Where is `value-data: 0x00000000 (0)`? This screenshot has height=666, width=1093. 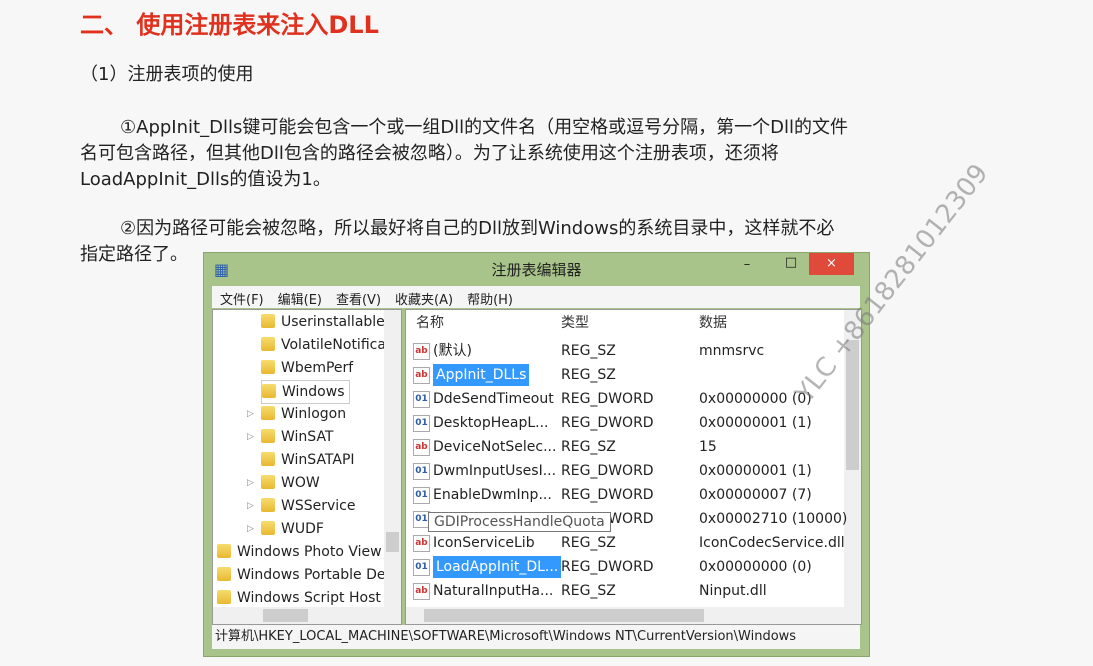
value-data: 0x00000000 (0) is located at coordinates (755, 567).